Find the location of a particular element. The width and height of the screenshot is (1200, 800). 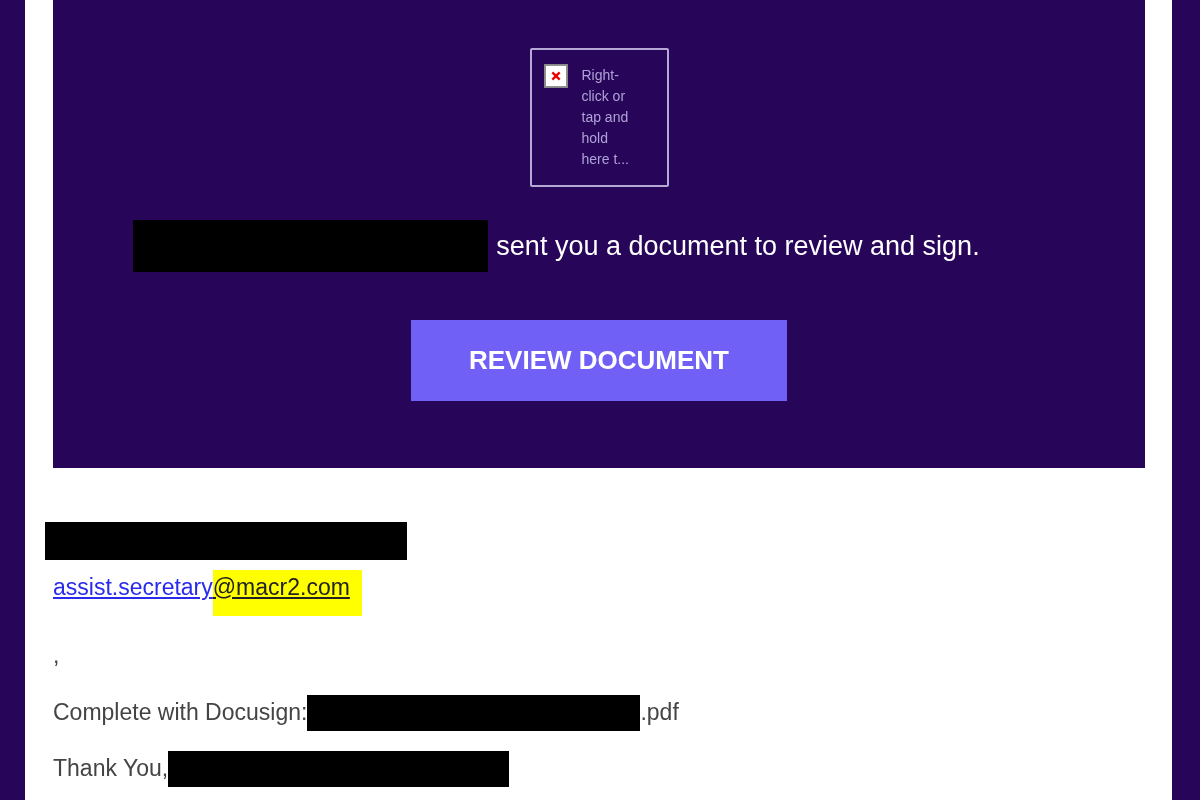

review-document-button: REVIEW DOCUMENT is located at coordinates (599, 360).